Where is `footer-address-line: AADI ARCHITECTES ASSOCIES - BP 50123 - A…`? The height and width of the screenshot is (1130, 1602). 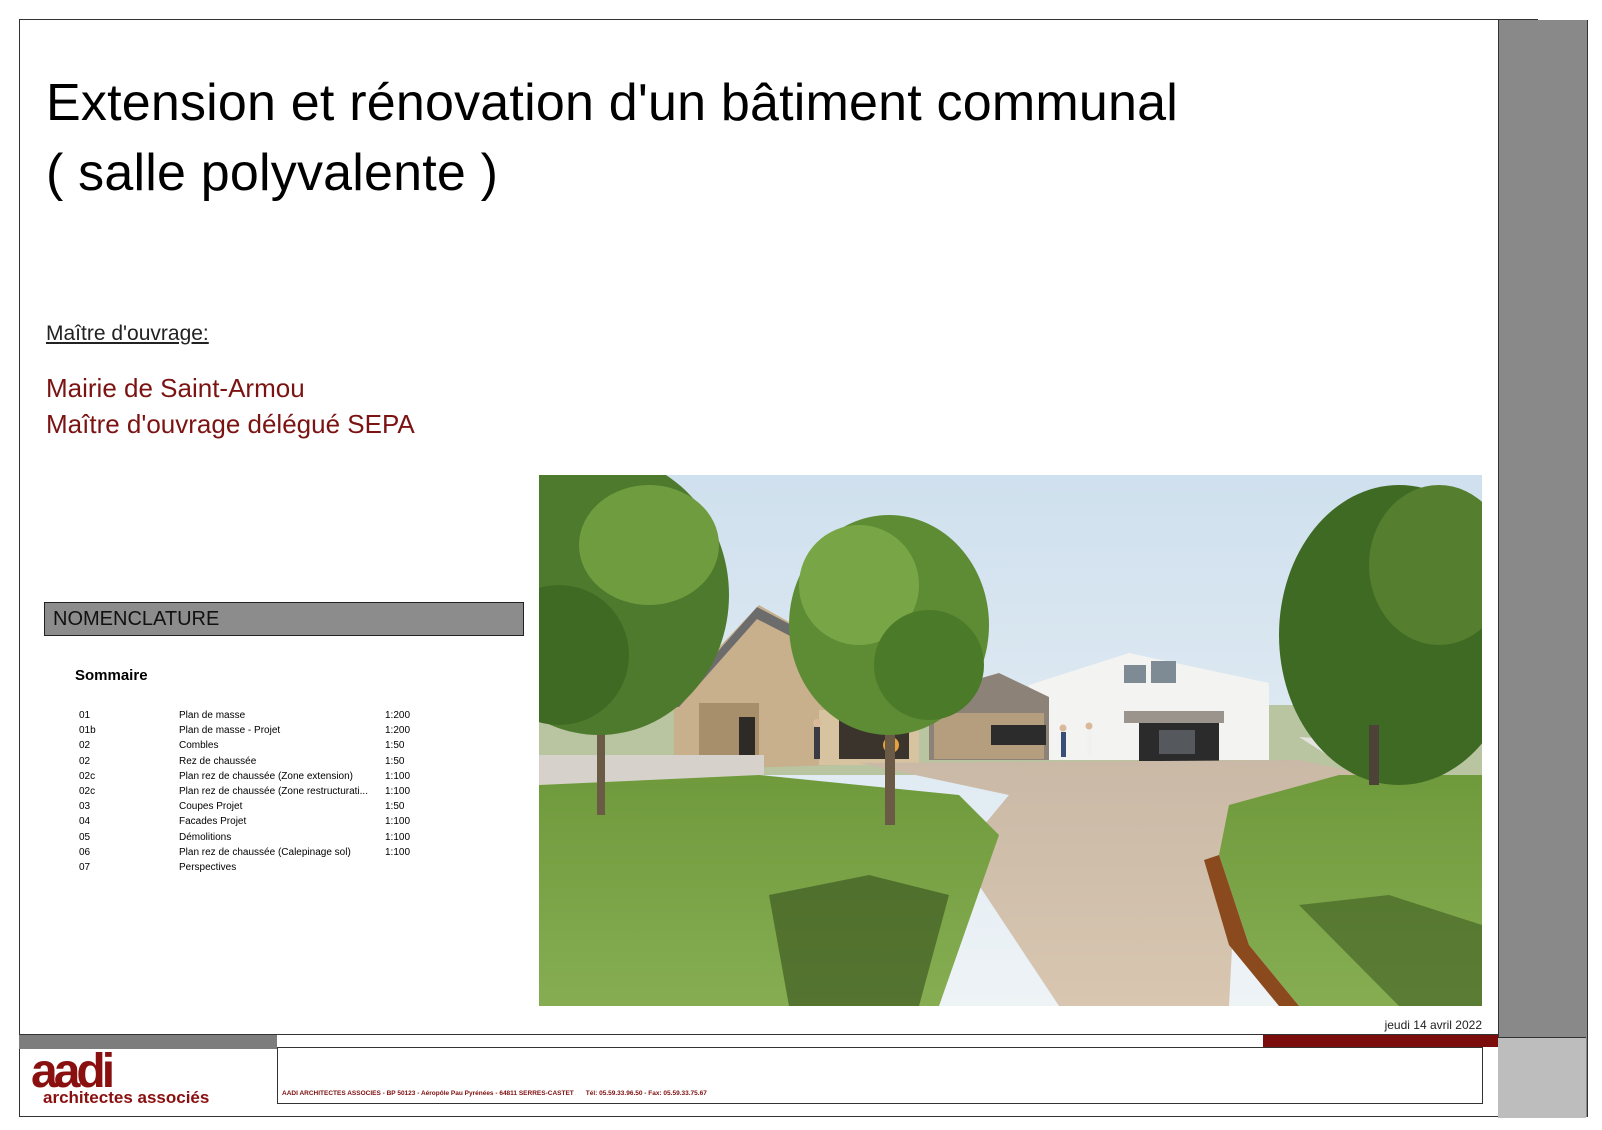 footer-address-line: AADI ARCHITECTES ASSOCIES - BP 50123 - A… is located at coordinates (494, 1093).